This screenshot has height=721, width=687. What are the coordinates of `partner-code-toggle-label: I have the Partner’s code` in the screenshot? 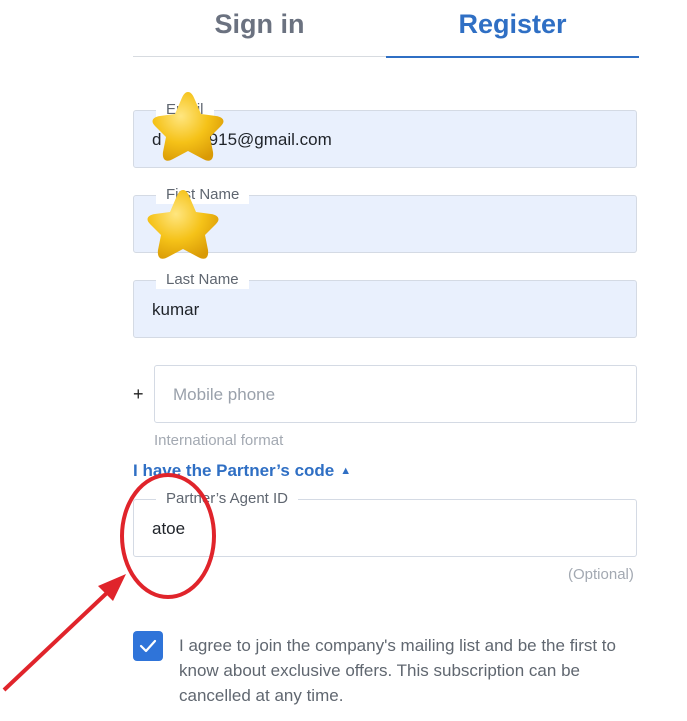 It's located at (234, 470).